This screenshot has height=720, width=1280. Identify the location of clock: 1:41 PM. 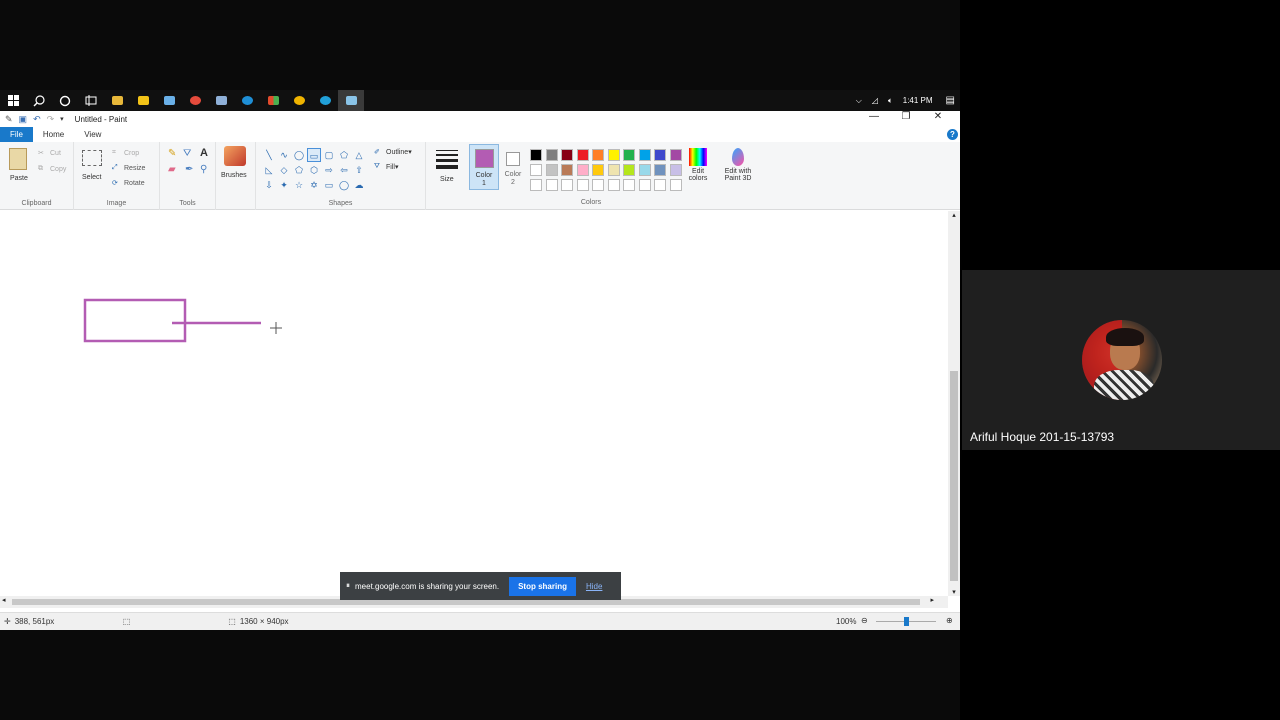
(918, 100).